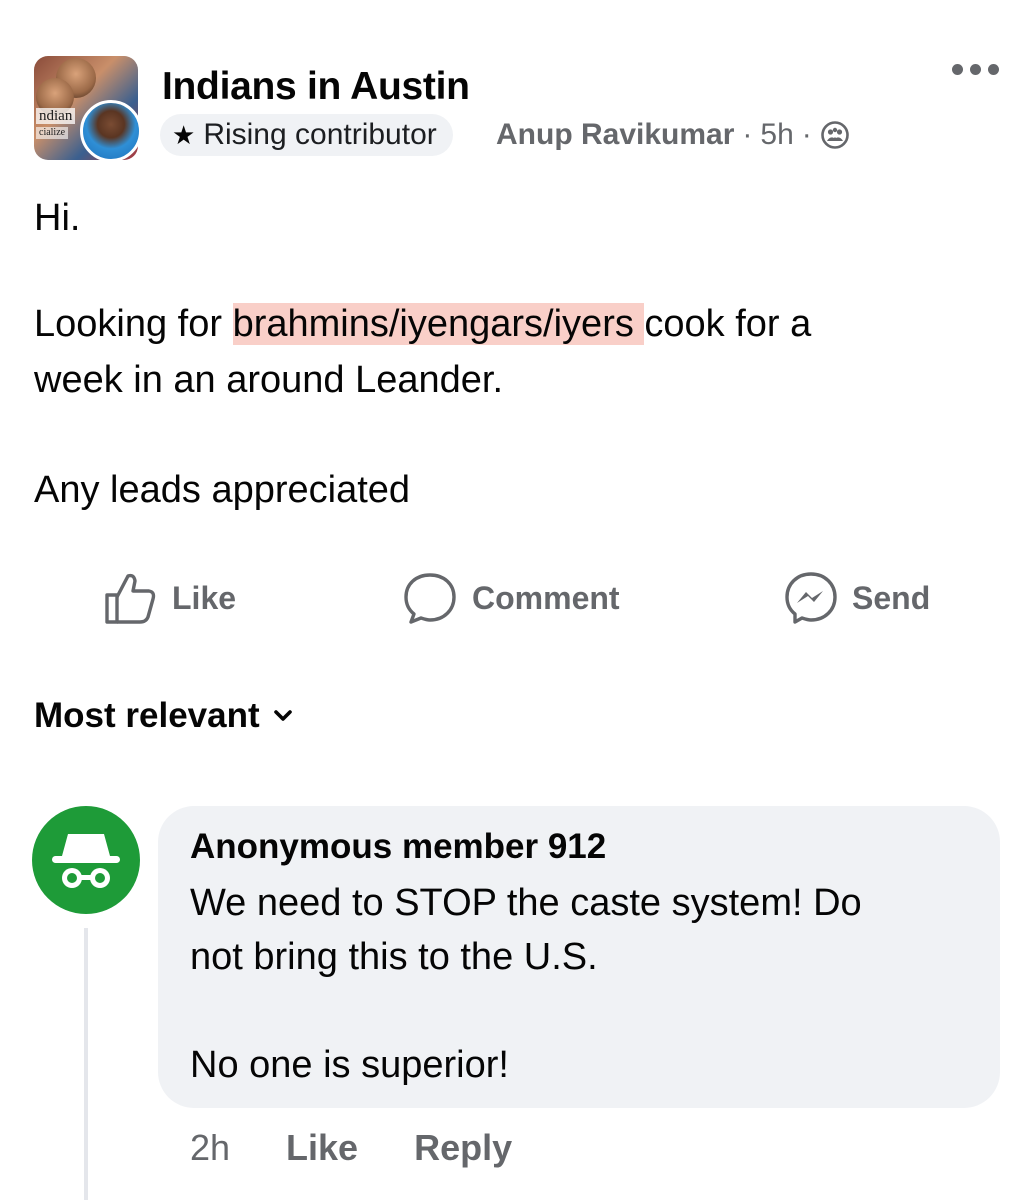 Image resolution: width=1032 pixels, height=1200 pixels. Describe the element at coordinates (546, 597) in the screenshot. I see `comment-label: Comment` at that location.